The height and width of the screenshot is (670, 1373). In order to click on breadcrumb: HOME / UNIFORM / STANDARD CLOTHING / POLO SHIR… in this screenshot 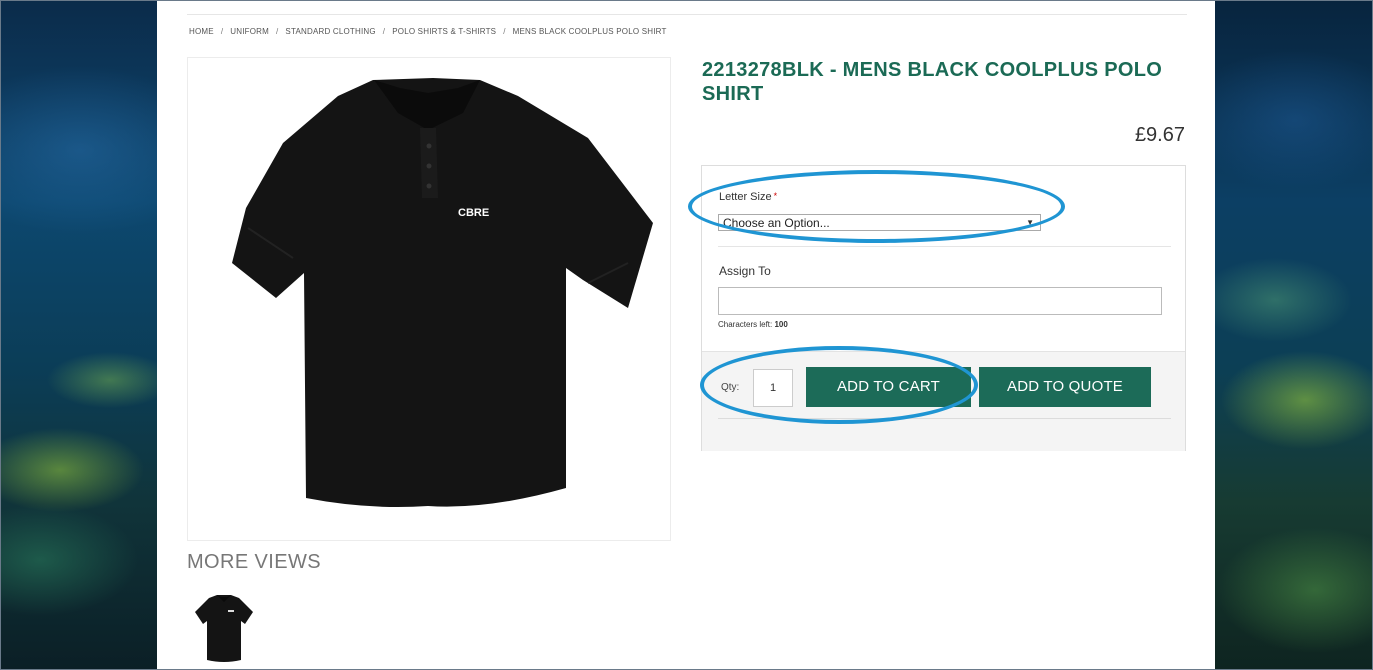, I will do `click(428, 31)`.